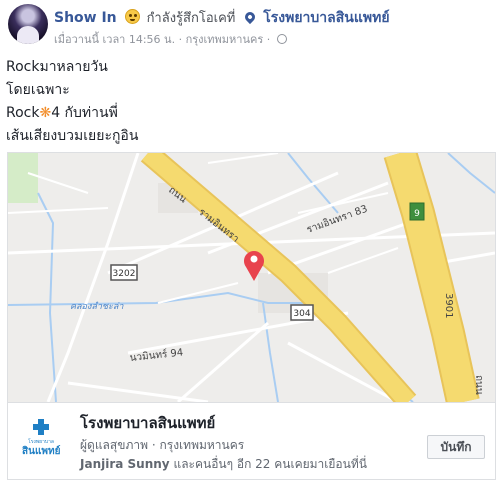  Describe the element at coordinates (114, 39) in the screenshot. I see `post-timestamp: เมื่อวานนี้ เวลา 14:56 น.` at that location.